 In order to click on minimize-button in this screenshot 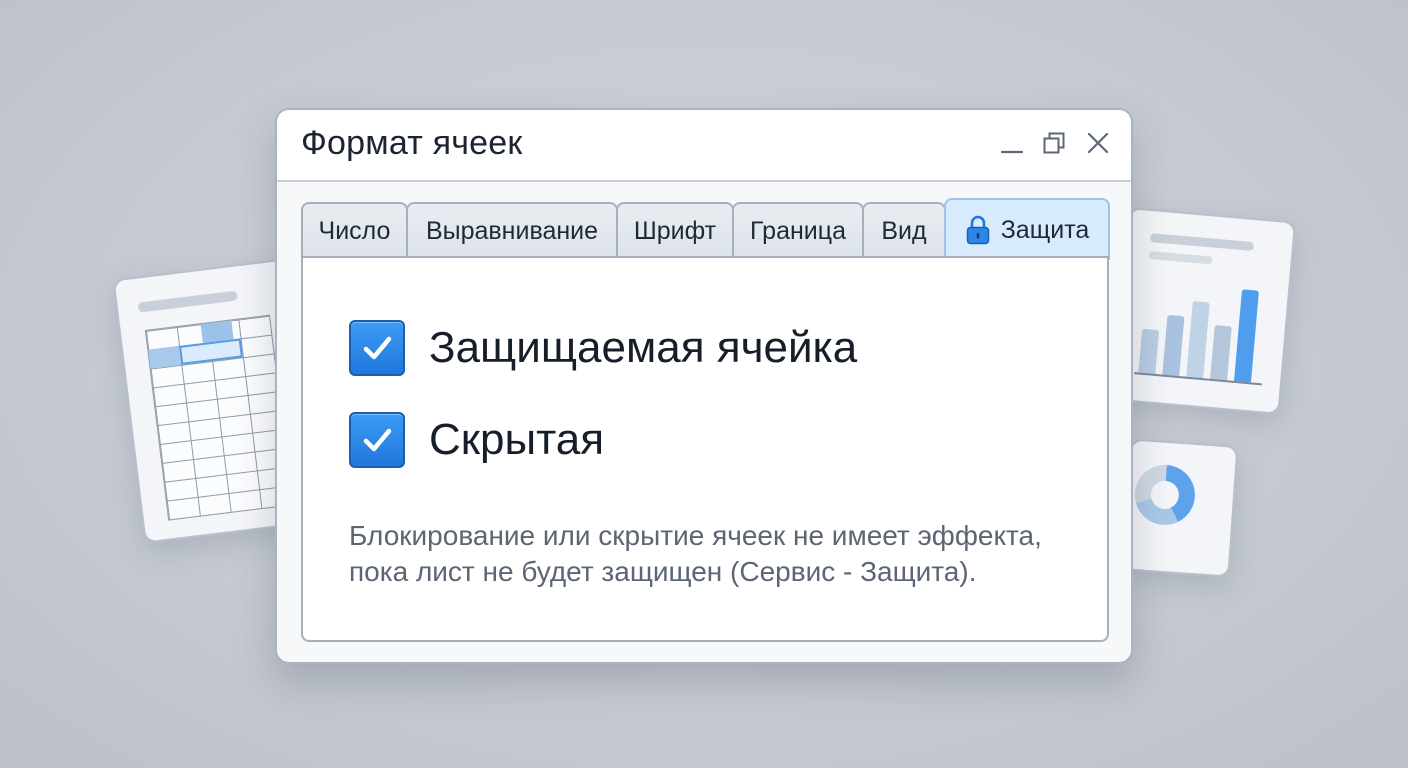, I will do `click(1012, 143)`.